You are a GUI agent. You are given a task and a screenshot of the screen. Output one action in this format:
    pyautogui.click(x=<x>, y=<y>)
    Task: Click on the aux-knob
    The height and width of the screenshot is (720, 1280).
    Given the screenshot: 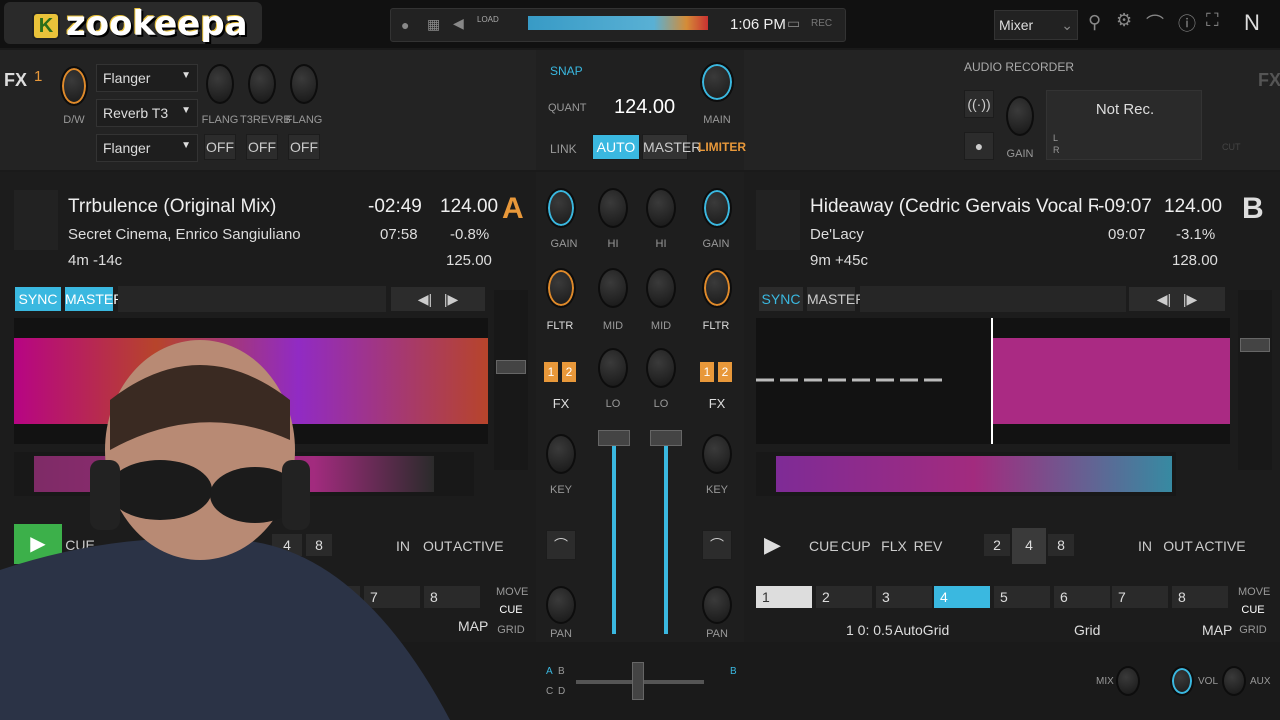 What is the action you would take?
    pyautogui.click(x=1234, y=681)
    